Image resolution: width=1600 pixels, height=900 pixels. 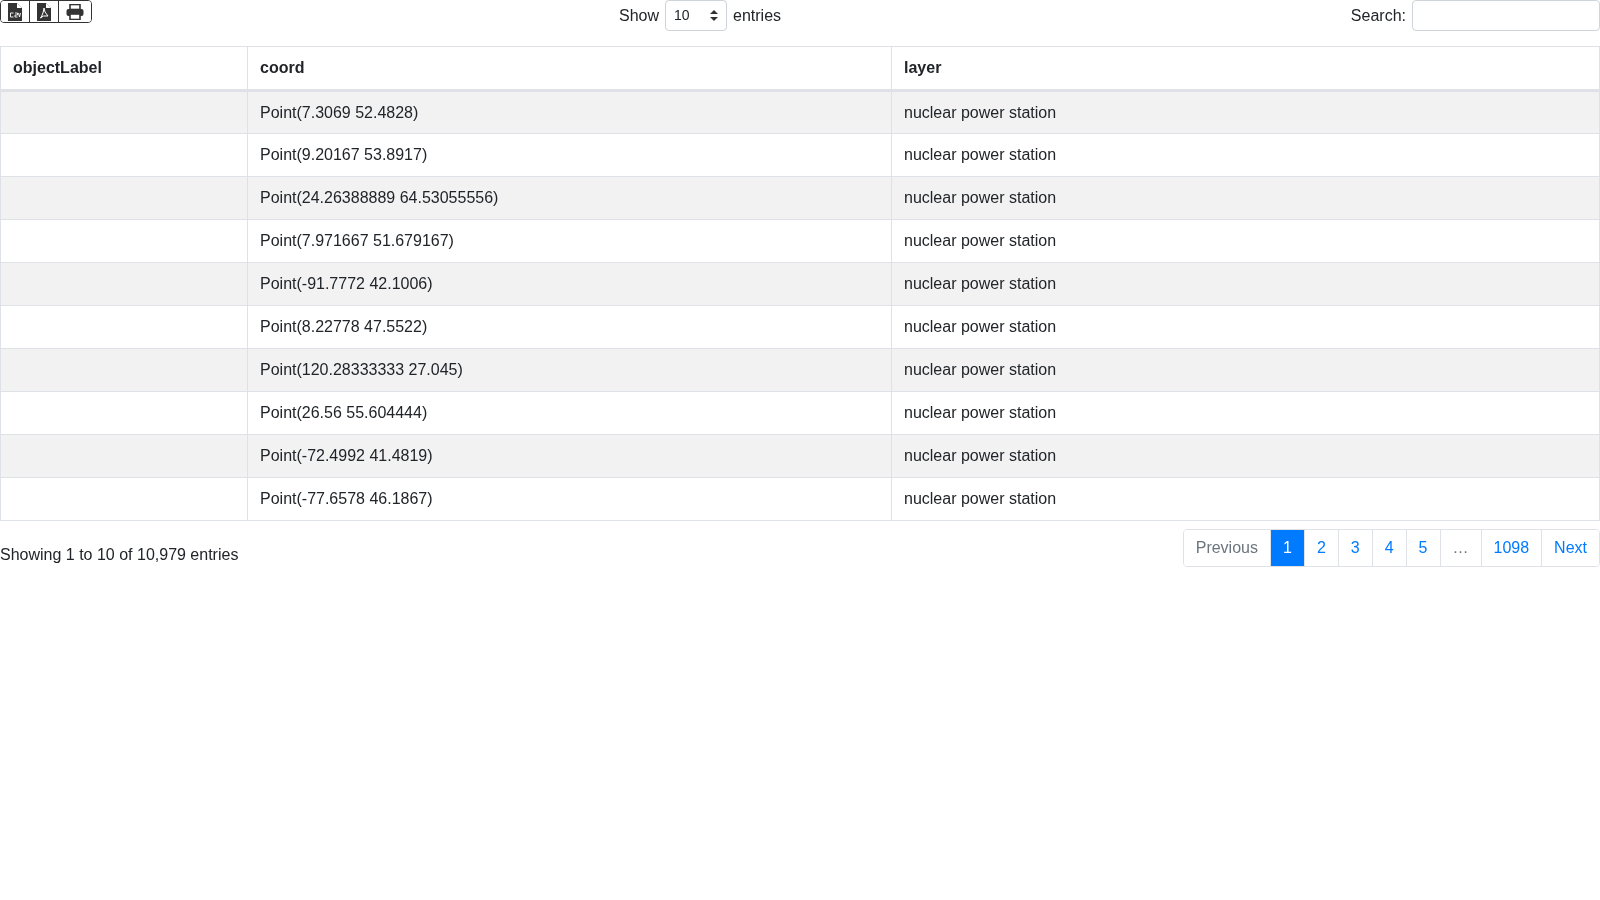 I want to click on table-cell: Point(8.22778 47.5522), so click(x=569, y=327).